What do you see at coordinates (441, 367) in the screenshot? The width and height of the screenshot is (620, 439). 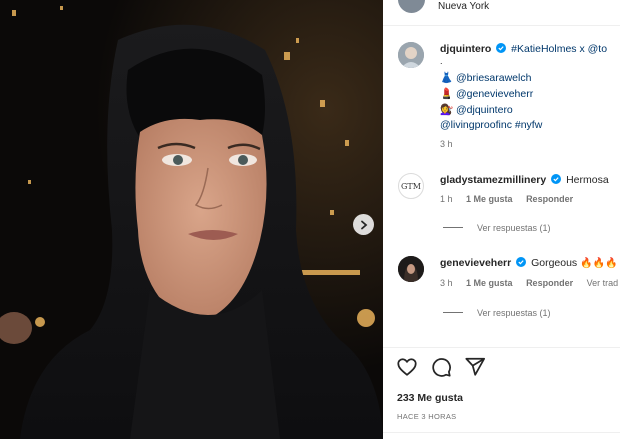 I see `comment-icon` at bounding box center [441, 367].